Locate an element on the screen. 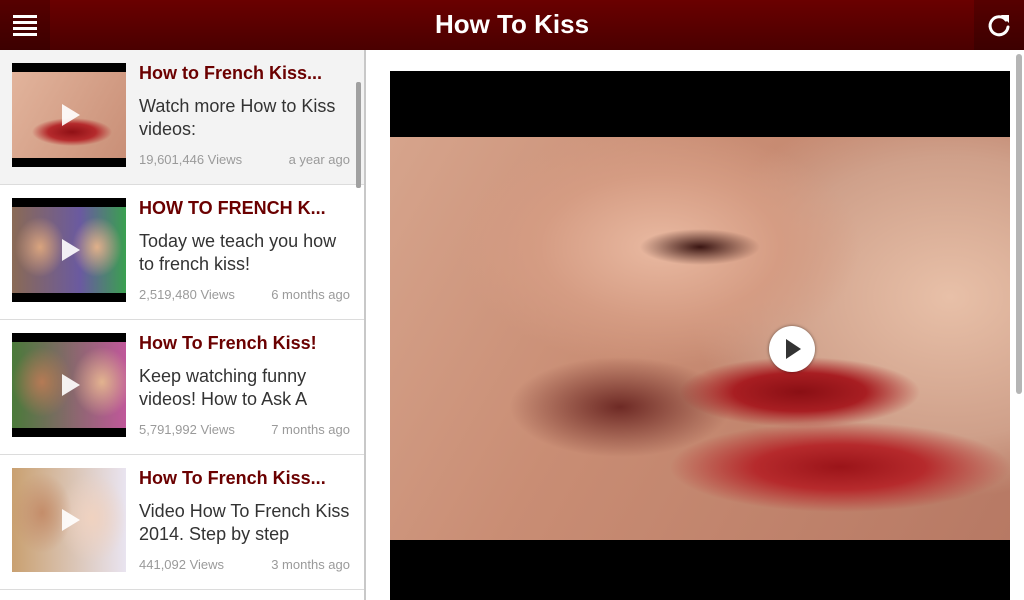  refresh-icon is located at coordinates (999, 26).